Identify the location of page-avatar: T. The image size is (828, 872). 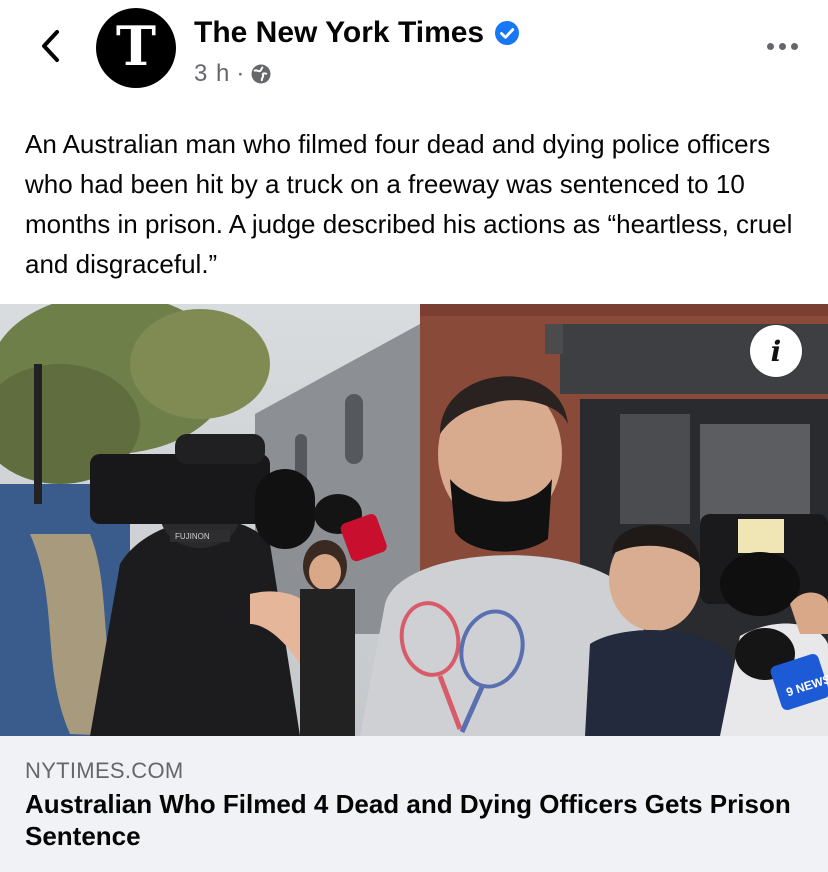
(136, 48).